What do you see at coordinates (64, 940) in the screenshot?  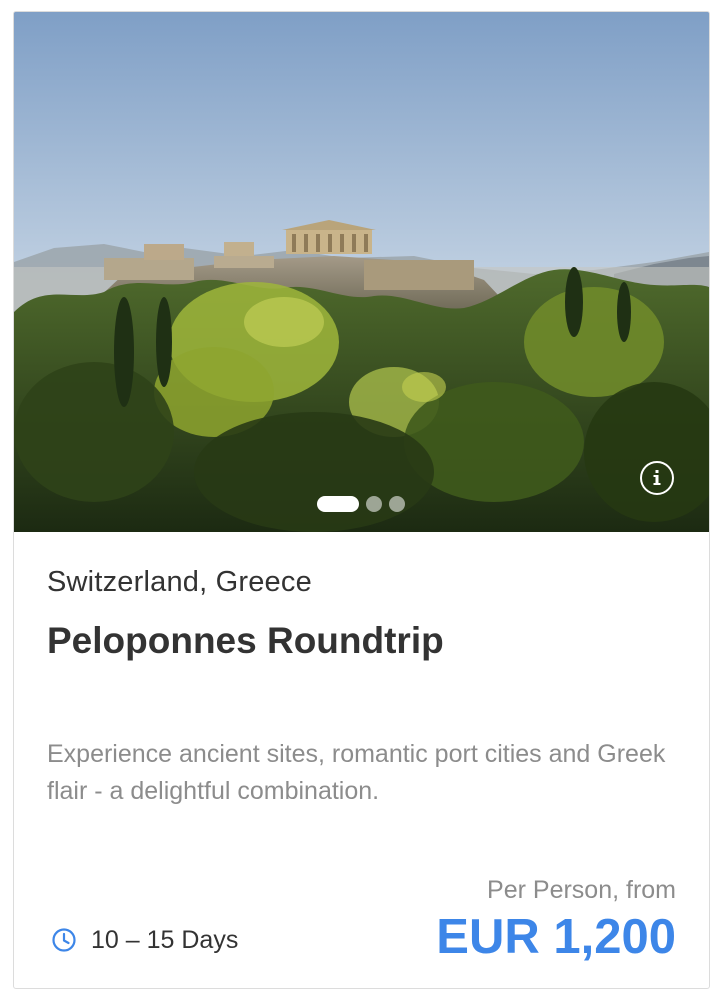 I see `clock-icon` at bounding box center [64, 940].